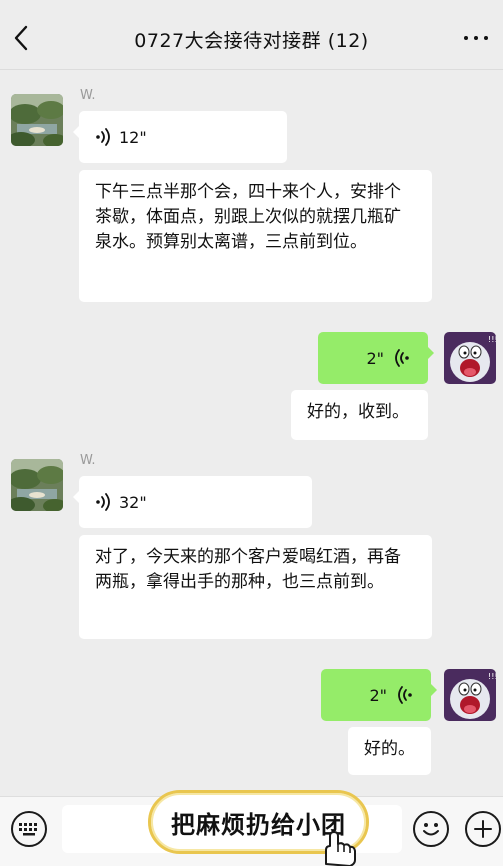  What do you see at coordinates (192, 502) in the screenshot?
I see `voice-message: 32"` at bounding box center [192, 502].